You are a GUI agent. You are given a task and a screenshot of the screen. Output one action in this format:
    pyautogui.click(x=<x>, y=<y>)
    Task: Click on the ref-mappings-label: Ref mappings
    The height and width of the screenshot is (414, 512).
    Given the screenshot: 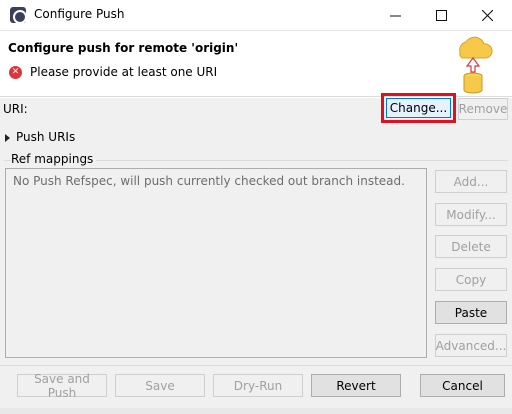 What is the action you would take?
    pyautogui.click(x=54, y=159)
    